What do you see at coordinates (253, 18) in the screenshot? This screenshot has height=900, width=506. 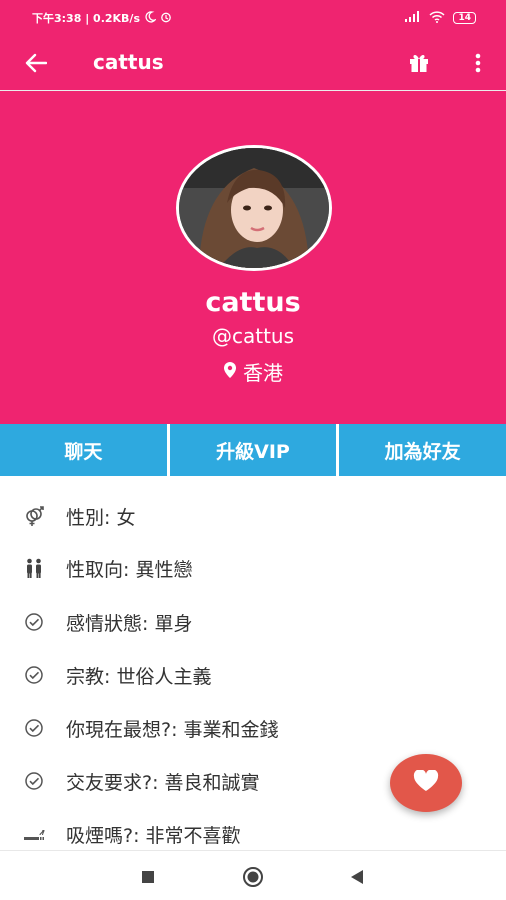 I see `status-bar: 下午3:38 | 0.2KB/s 14` at bounding box center [253, 18].